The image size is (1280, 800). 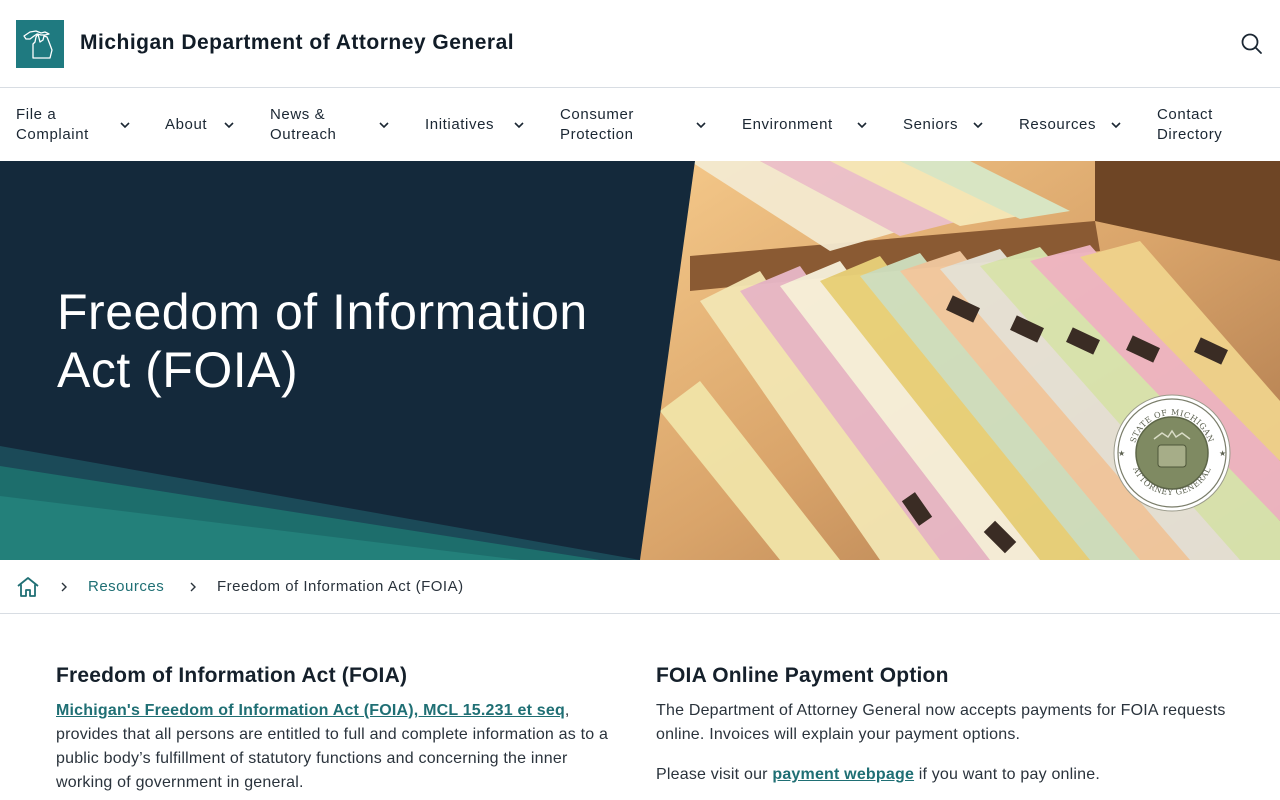 What do you see at coordinates (1058, 124) in the screenshot?
I see `nav-item-label: Resources` at bounding box center [1058, 124].